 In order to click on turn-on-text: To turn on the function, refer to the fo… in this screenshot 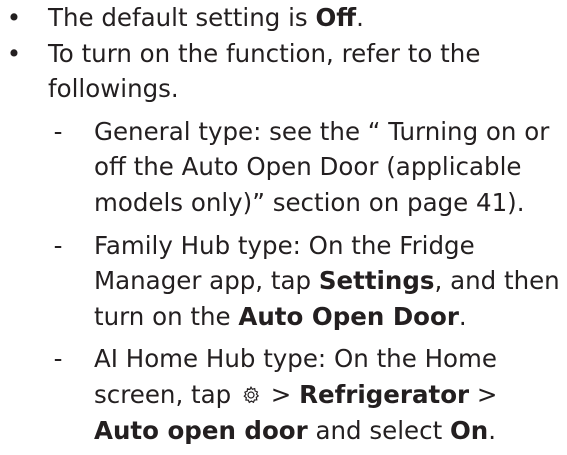, I will do `click(264, 71)`.